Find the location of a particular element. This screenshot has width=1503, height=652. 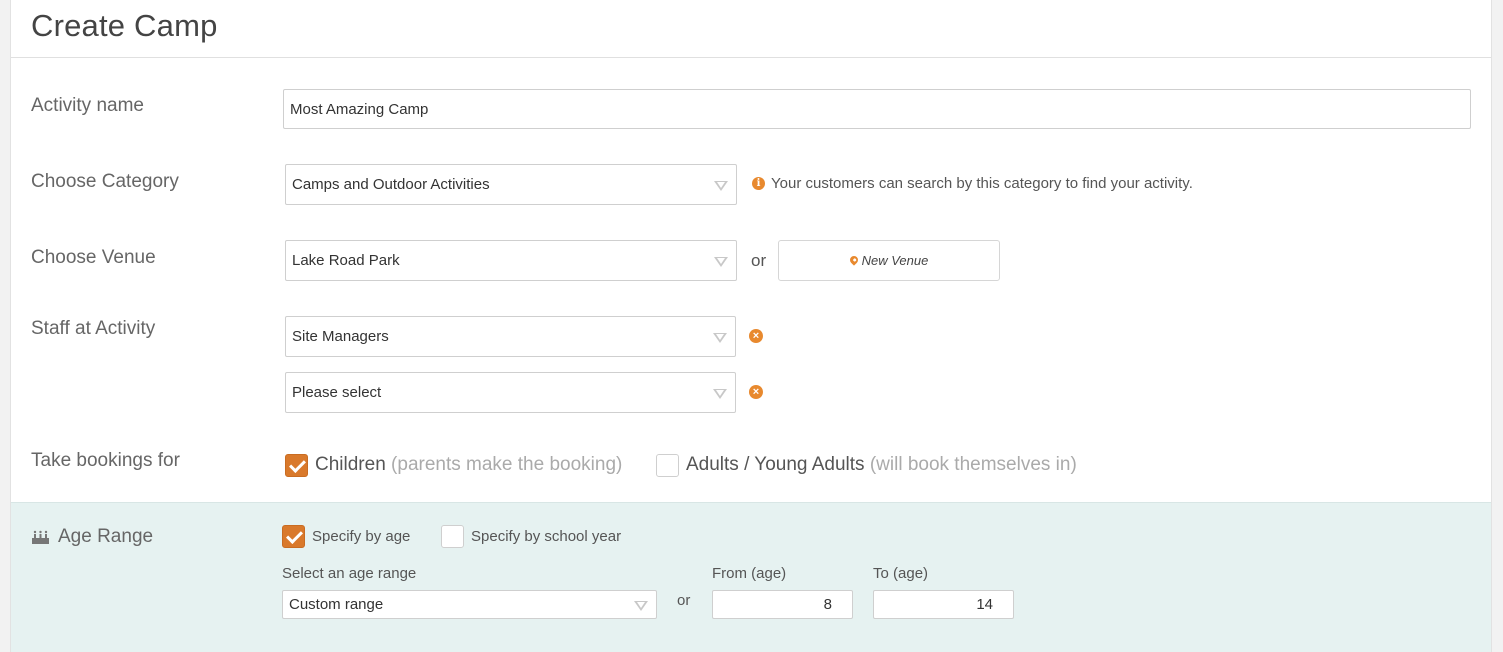

staff-select-1: Site Managers is located at coordinates (510, 336).